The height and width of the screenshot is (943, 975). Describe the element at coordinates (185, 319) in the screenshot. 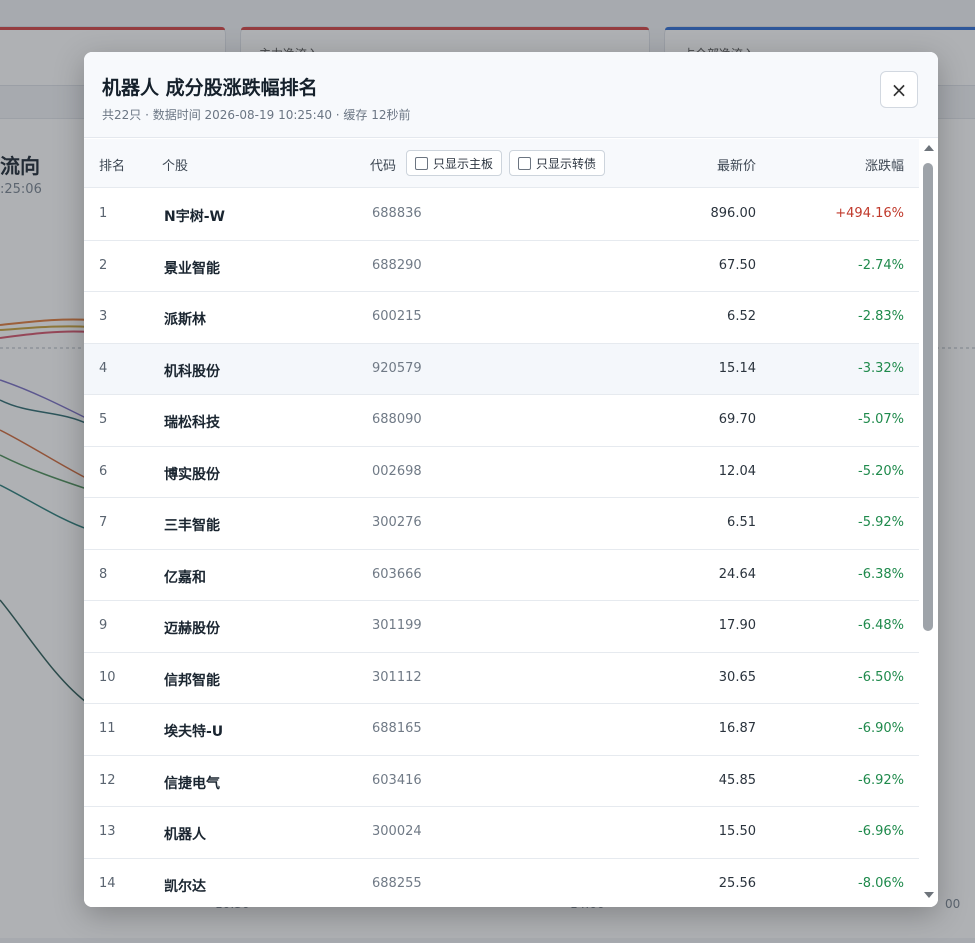

I see `stock-name-cell: 派斯林` at that location.